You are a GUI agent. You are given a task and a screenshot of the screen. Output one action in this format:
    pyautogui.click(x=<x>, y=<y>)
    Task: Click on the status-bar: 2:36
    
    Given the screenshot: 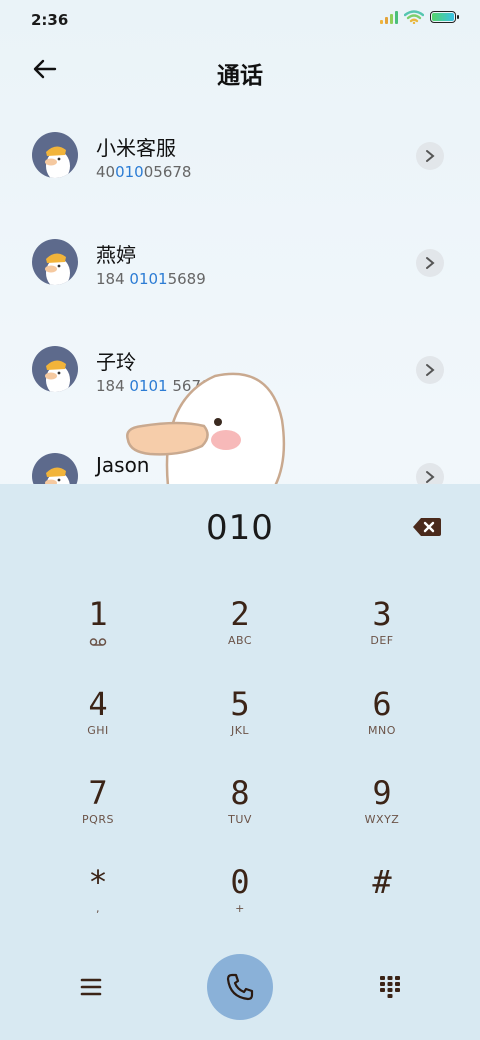 What is the action you would take?
    pyautogui.click(x=240, y=20)
    